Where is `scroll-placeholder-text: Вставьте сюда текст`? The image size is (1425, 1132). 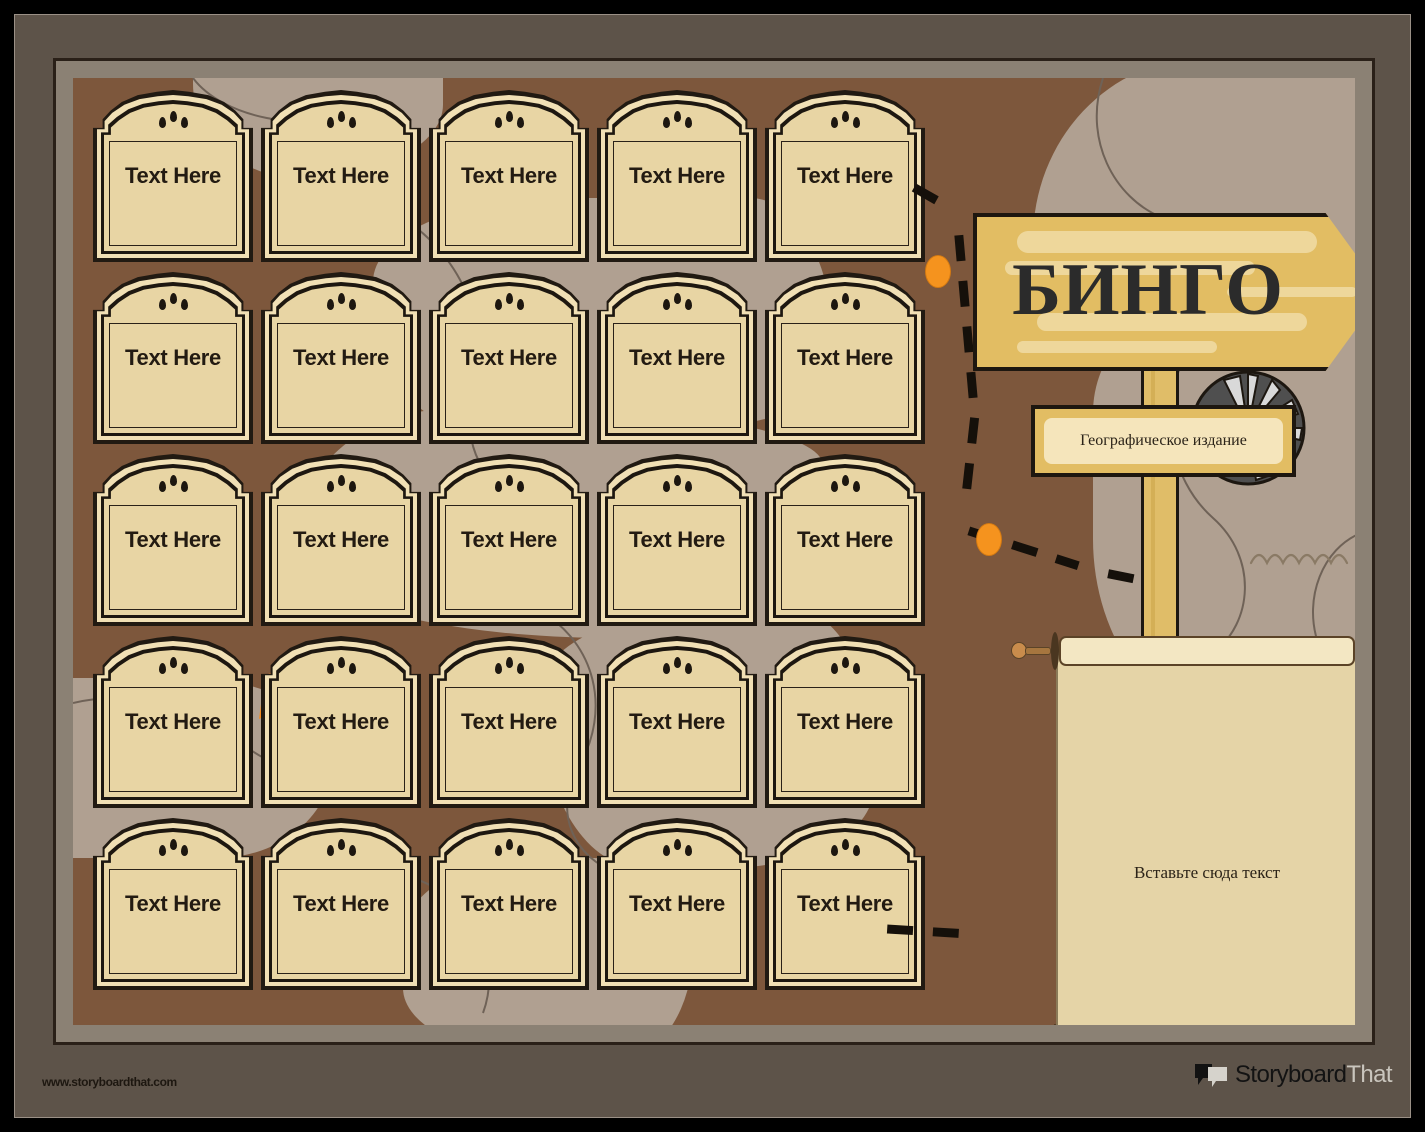
scroll-placeholder-text: Вставьте сюда текст is located at coordinates (1206, 873).